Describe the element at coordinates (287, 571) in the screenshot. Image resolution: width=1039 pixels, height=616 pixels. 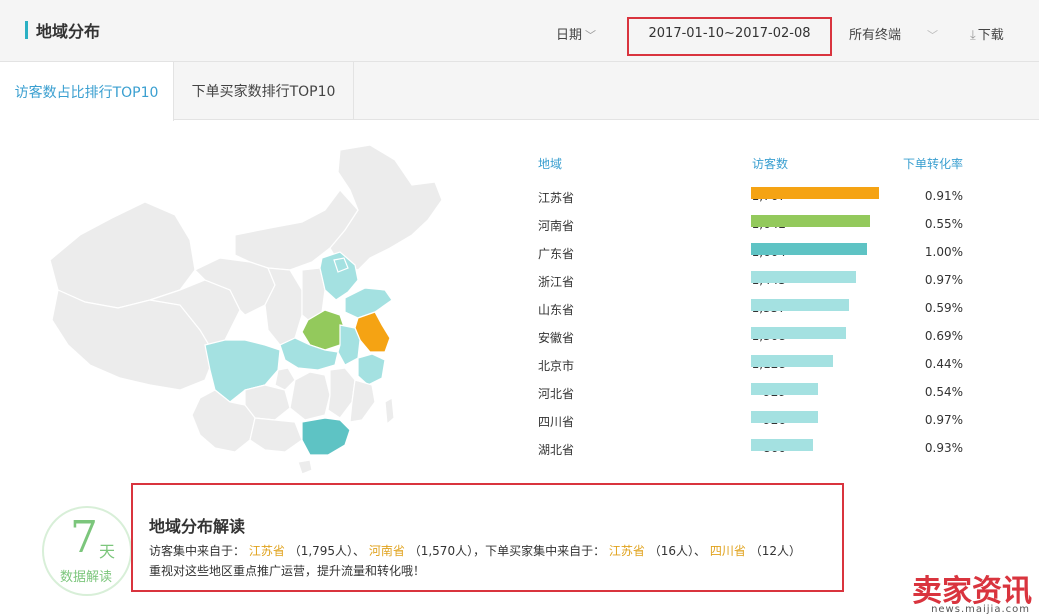
I see `insight-line-2: 重视对这些地区重点推广运营，提升流量和转化哦！` at that location.